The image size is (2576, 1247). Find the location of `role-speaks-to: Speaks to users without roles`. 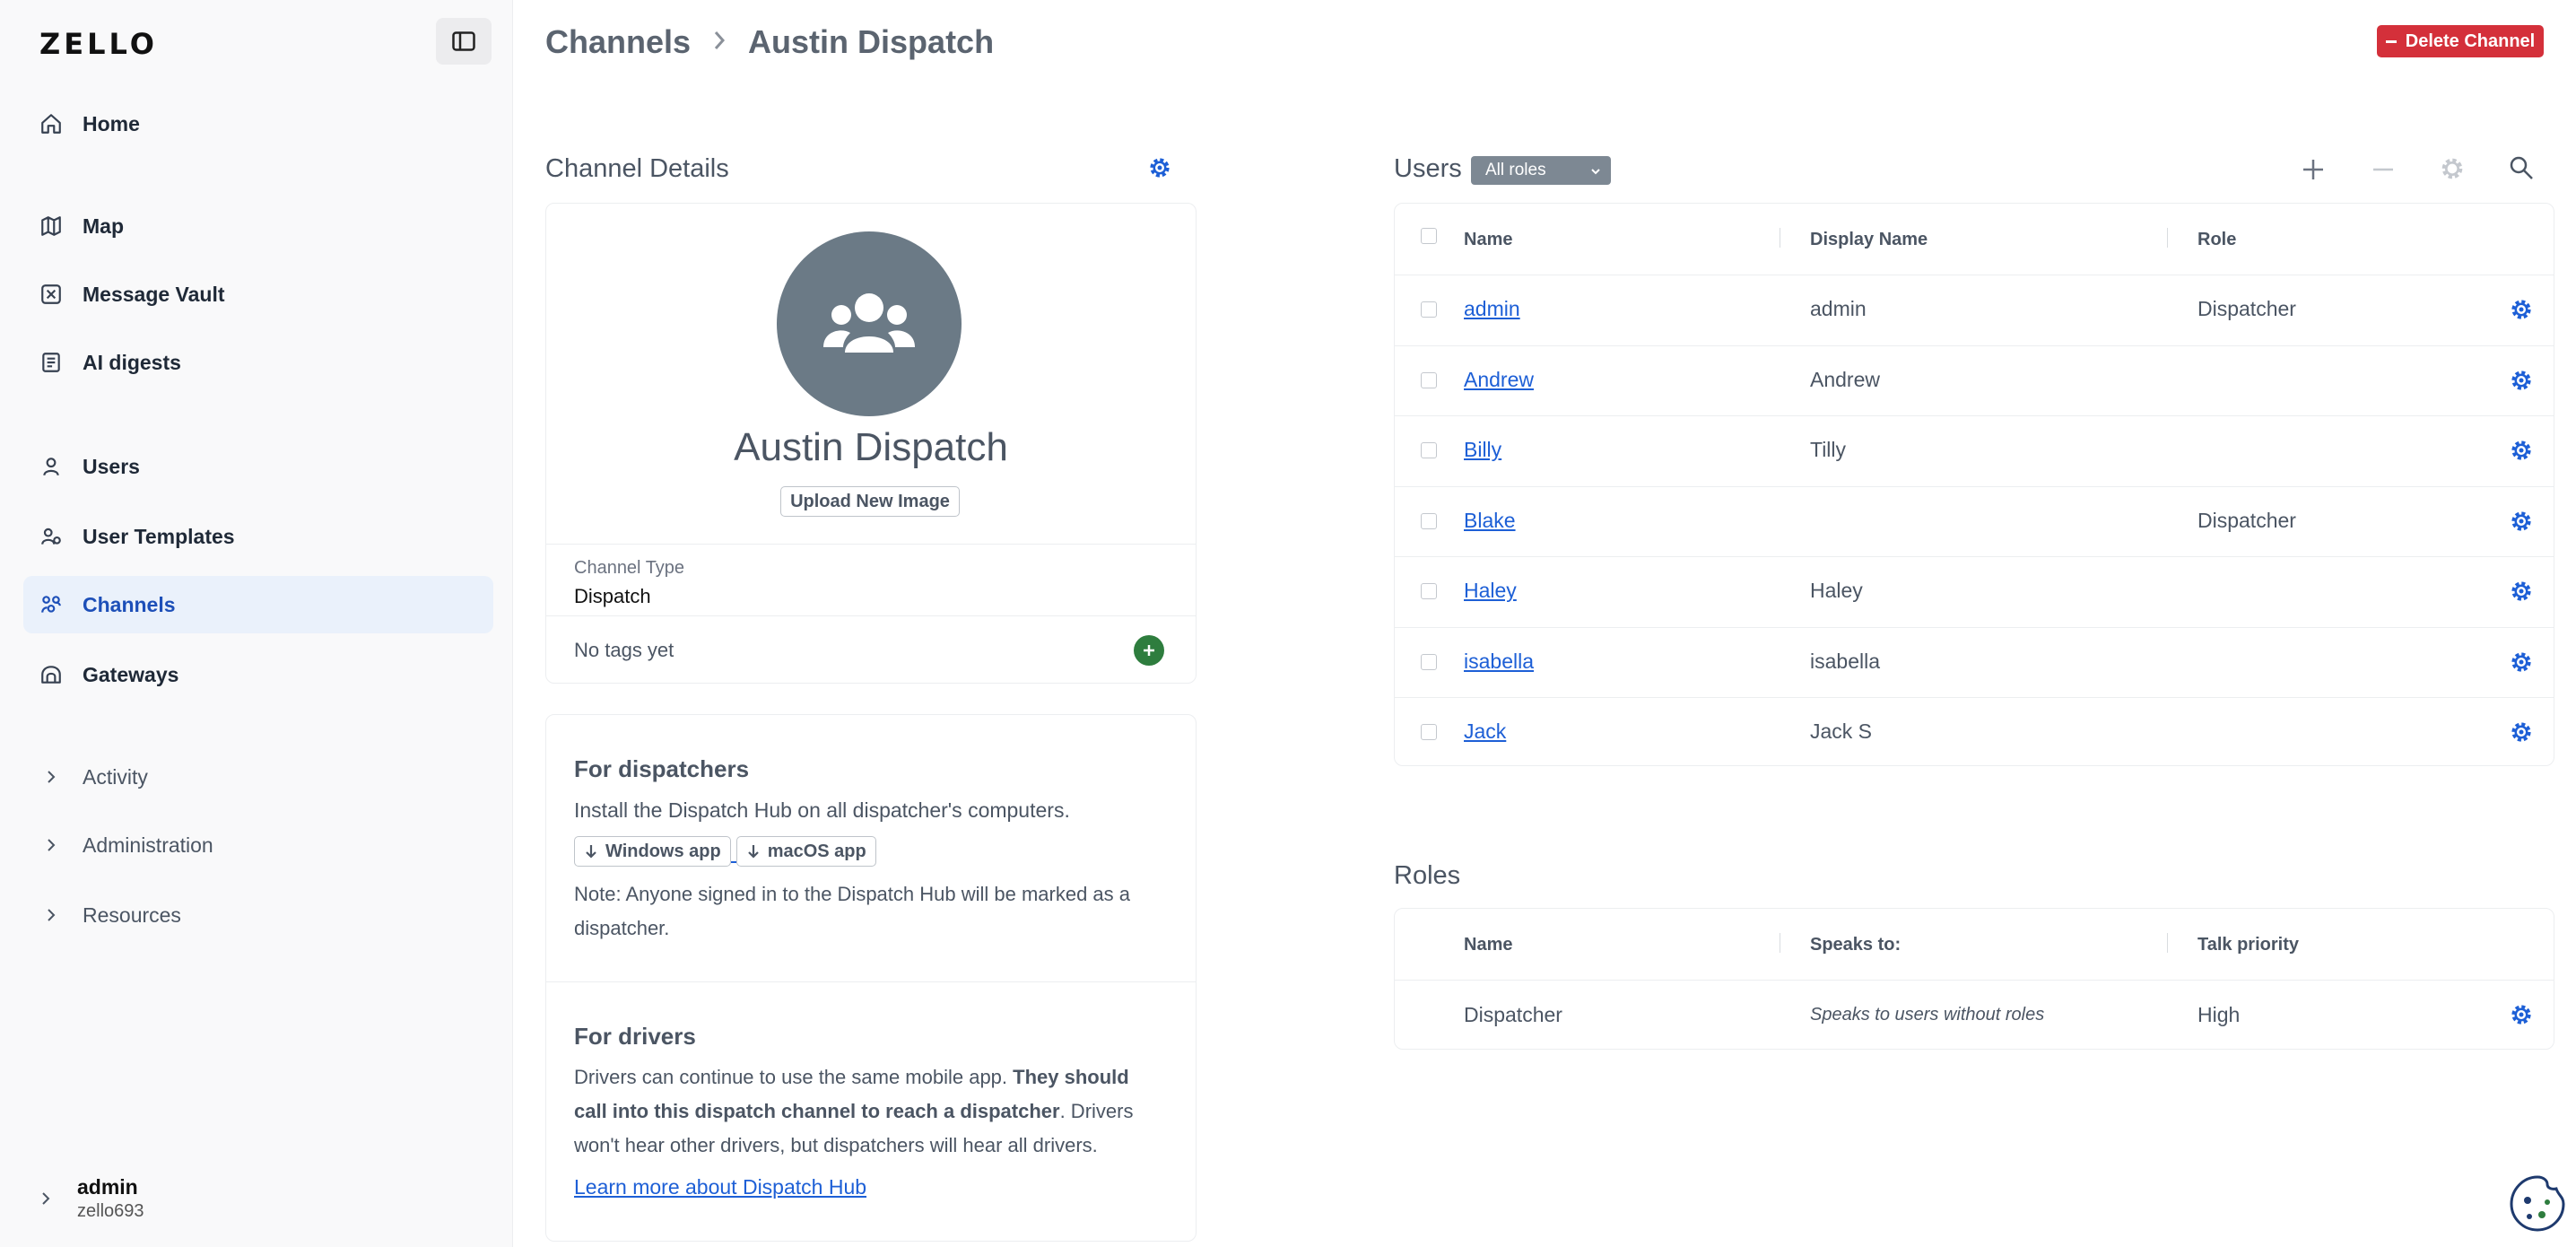

role-speaks-to: Speaks to users without roles is located at coordinates (1927, 1015).